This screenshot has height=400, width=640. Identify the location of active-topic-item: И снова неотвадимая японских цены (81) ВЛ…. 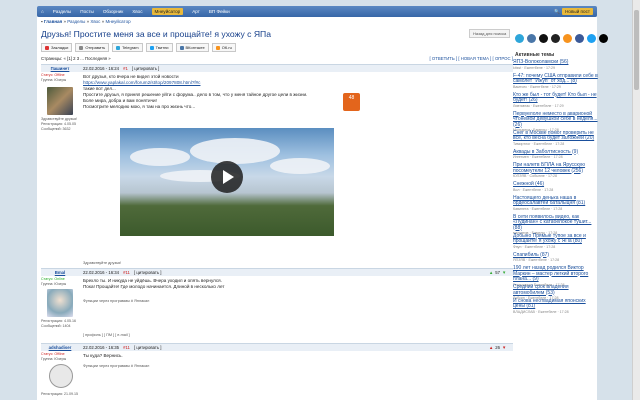
(555, 306).